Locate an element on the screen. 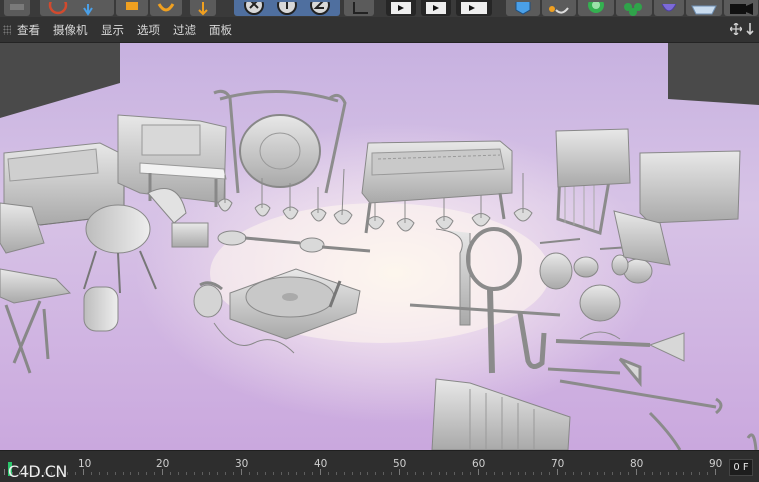 This screenshot has width=759, height=482. render-view-icon is located at coordinates (401, 8).